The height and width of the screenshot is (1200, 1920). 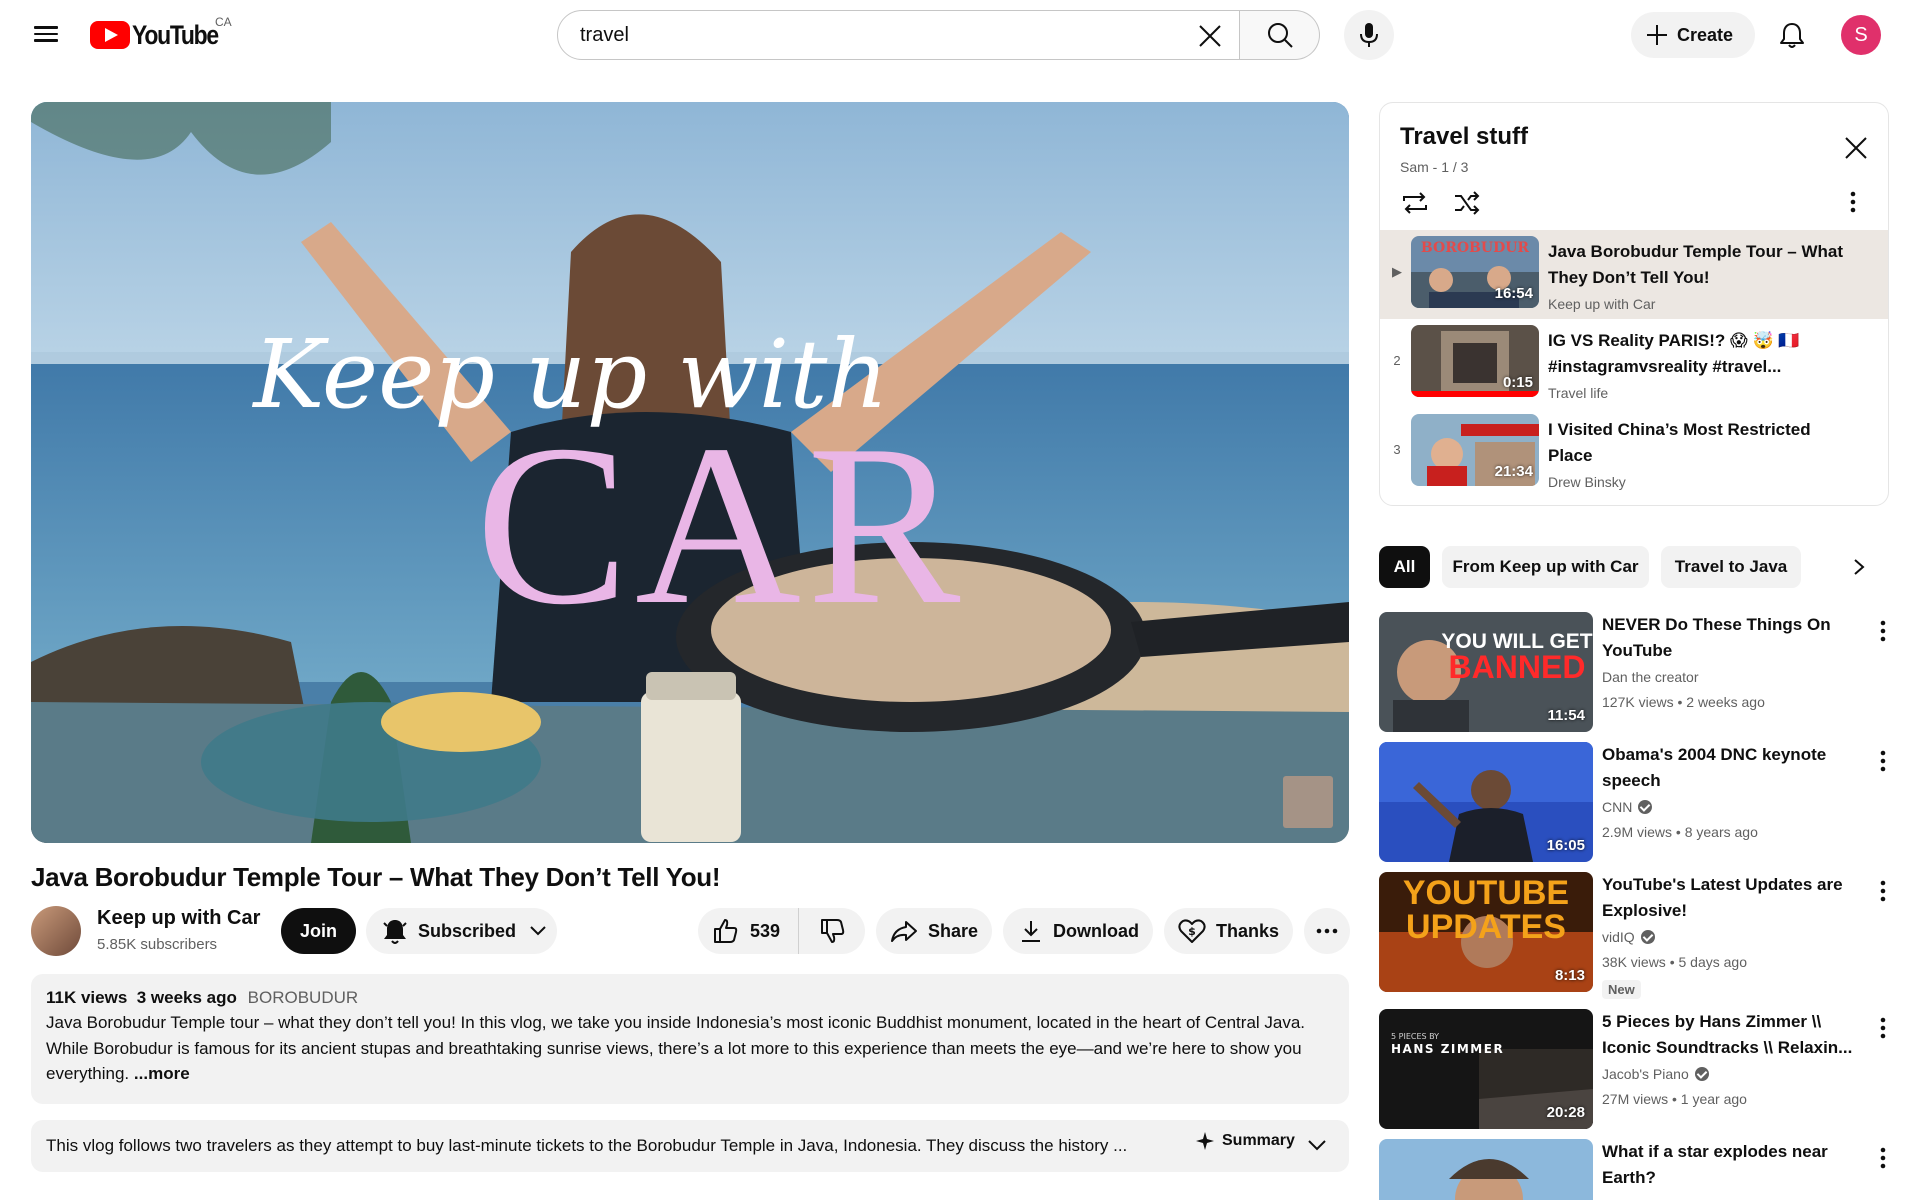 I want to click on channel-avatar, so click(x=56, y=931).